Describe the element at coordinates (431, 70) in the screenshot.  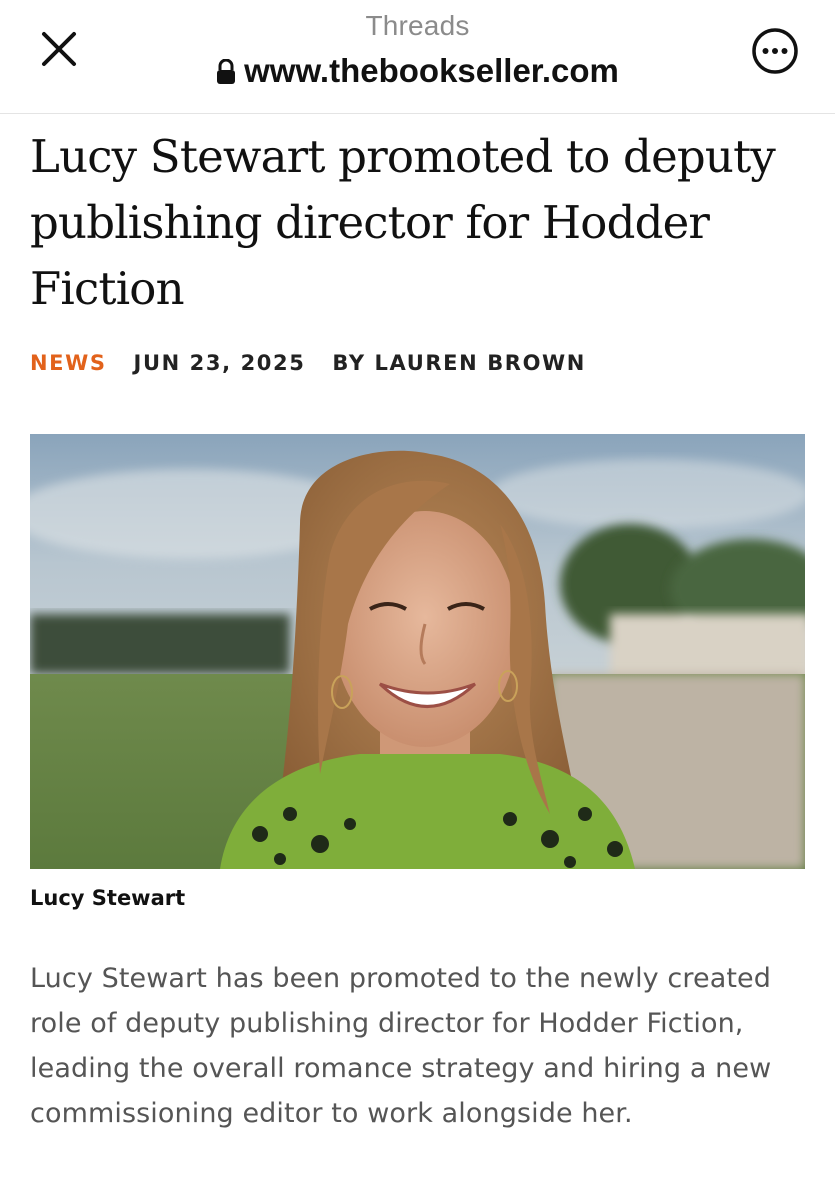
I see `url-text: www.thebookseller.com` at that location.